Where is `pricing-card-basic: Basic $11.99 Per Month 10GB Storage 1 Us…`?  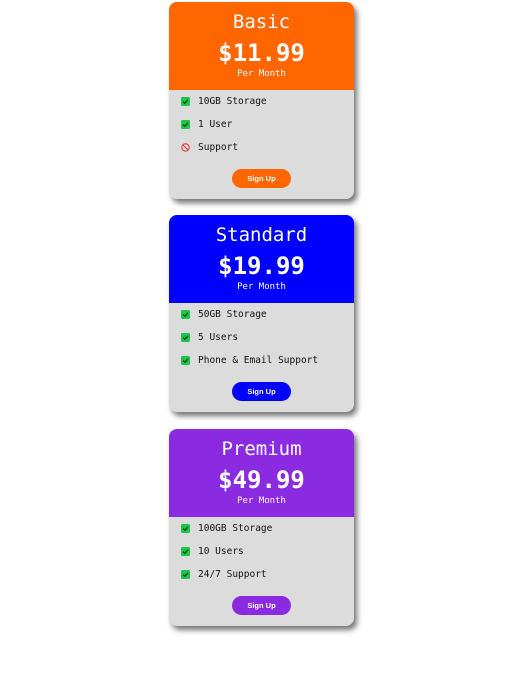
pricing-card-basic: Basic $11.99 Per Month 10GB Storage 1 Us… is located at coordinates (261, 100).